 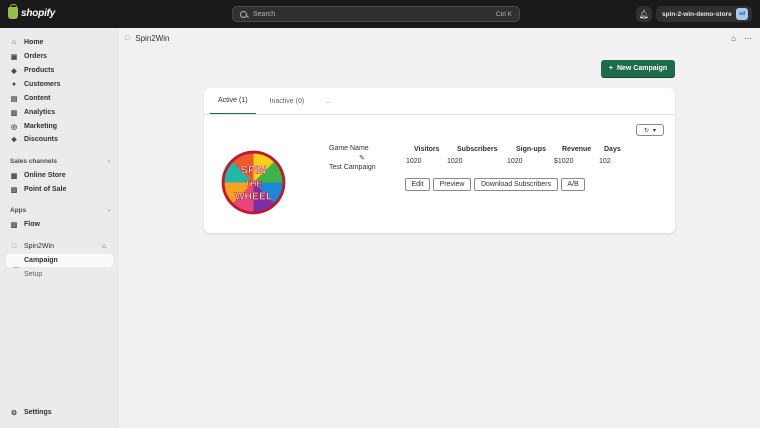 I want to click on sidebar-item-label: Flow, so click(x=32, y=224).